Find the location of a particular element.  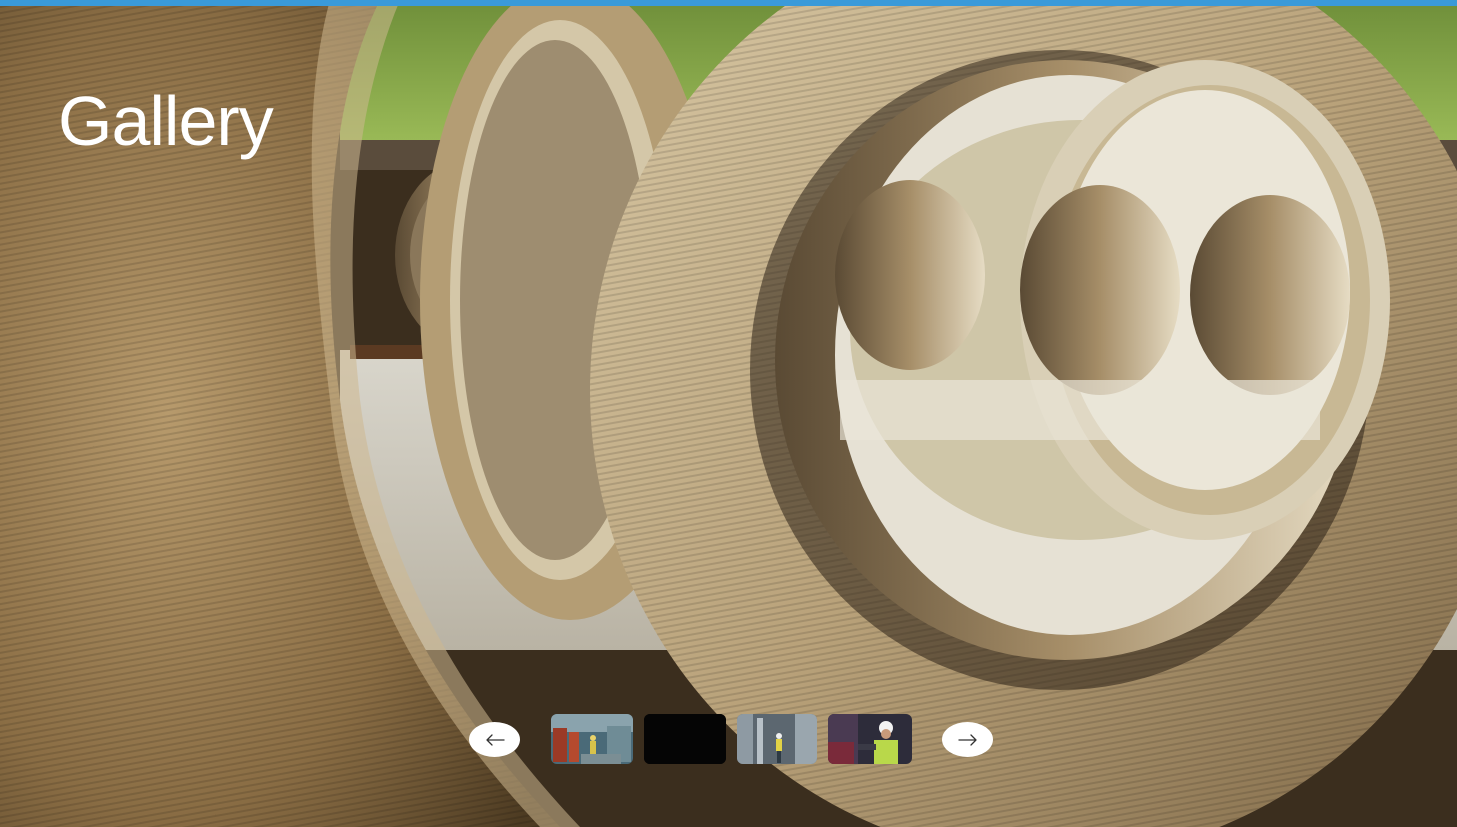

warehouse-workers-thumbnail is located at coordinates (592, 739).